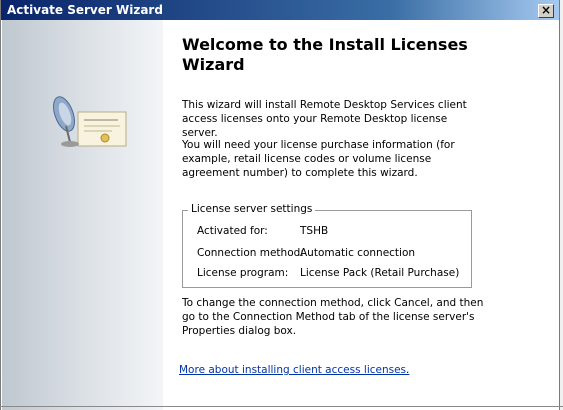  I want to click on settings-legend: License server settings, so click(252, 209).